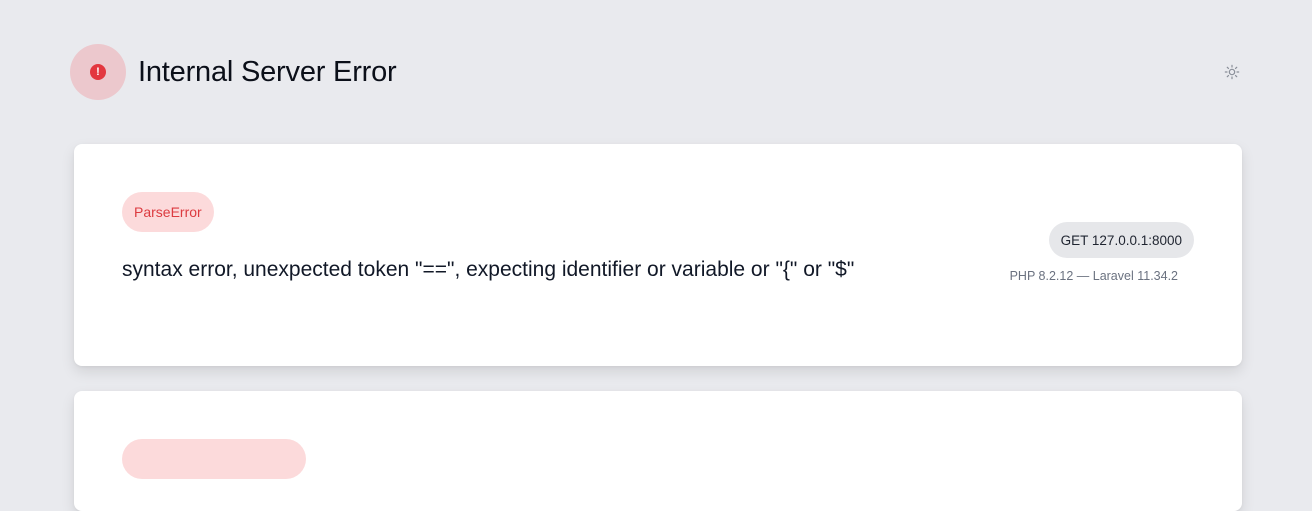  Describe the element at coordinates (168, 212) in the screenshot. I see `exception-class-badge: ParseError` at that location.